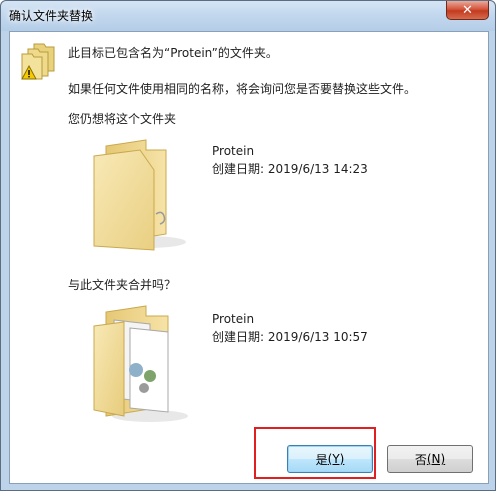 Image resolution: width=496 pixels, height=491 pixels. Describe the element at coordinates (290, 337) in the screenshot. I see `source-folder-date: 创建日期: 2019/6/13 10:57` at that location.